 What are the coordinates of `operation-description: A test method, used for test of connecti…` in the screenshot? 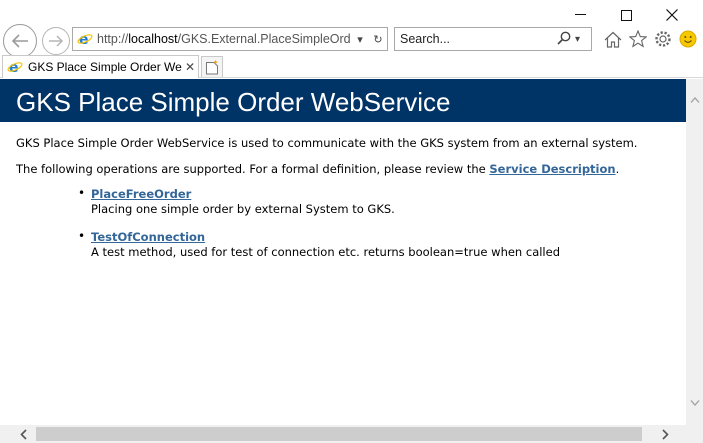 It's located at (326, 252).